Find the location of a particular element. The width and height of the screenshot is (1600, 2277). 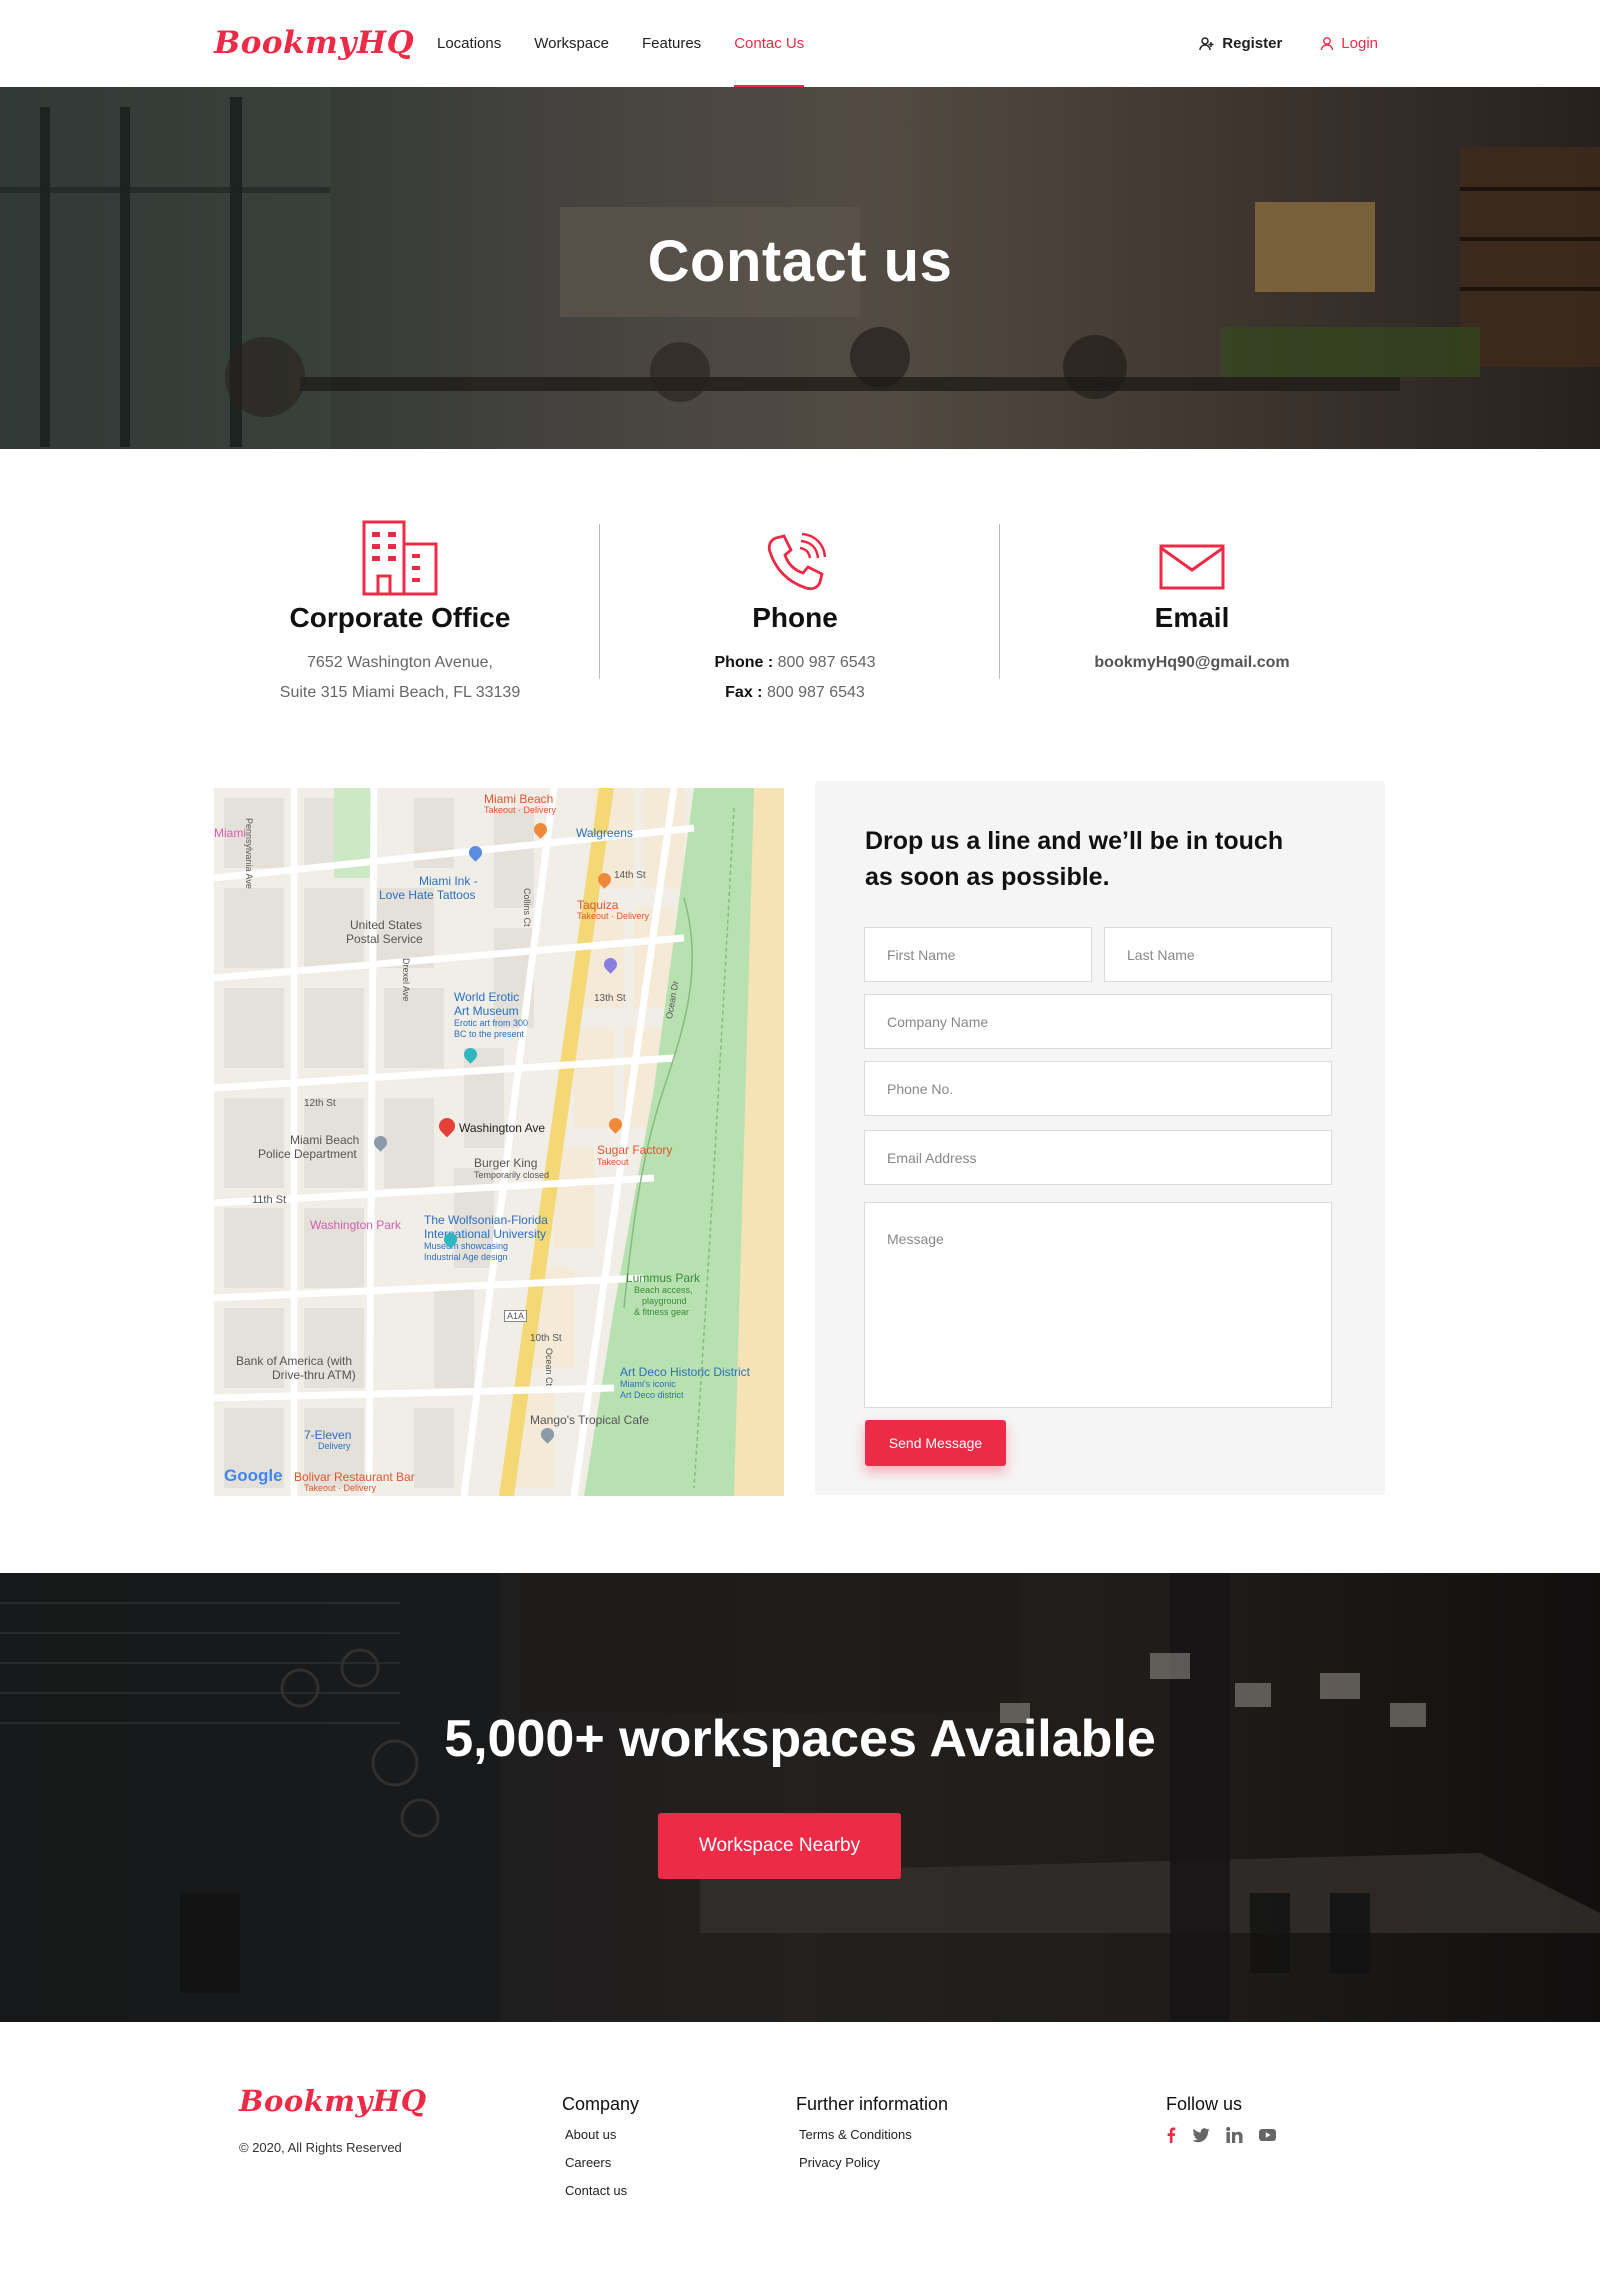

map-label-police-2: Police Department is located at coordinates (307, 1154).